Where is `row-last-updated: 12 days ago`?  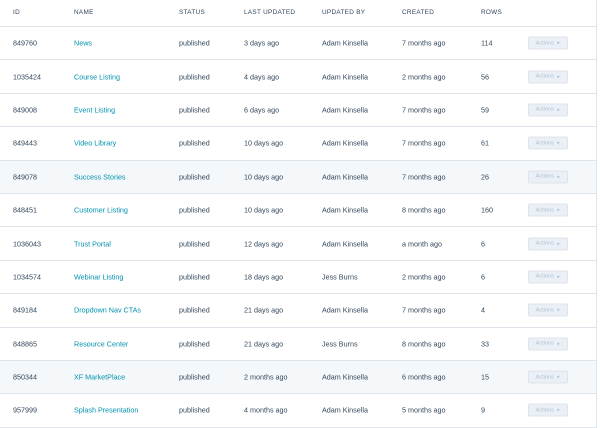
row-last-updated: 12 days ago is located at coordinates (264, 244).